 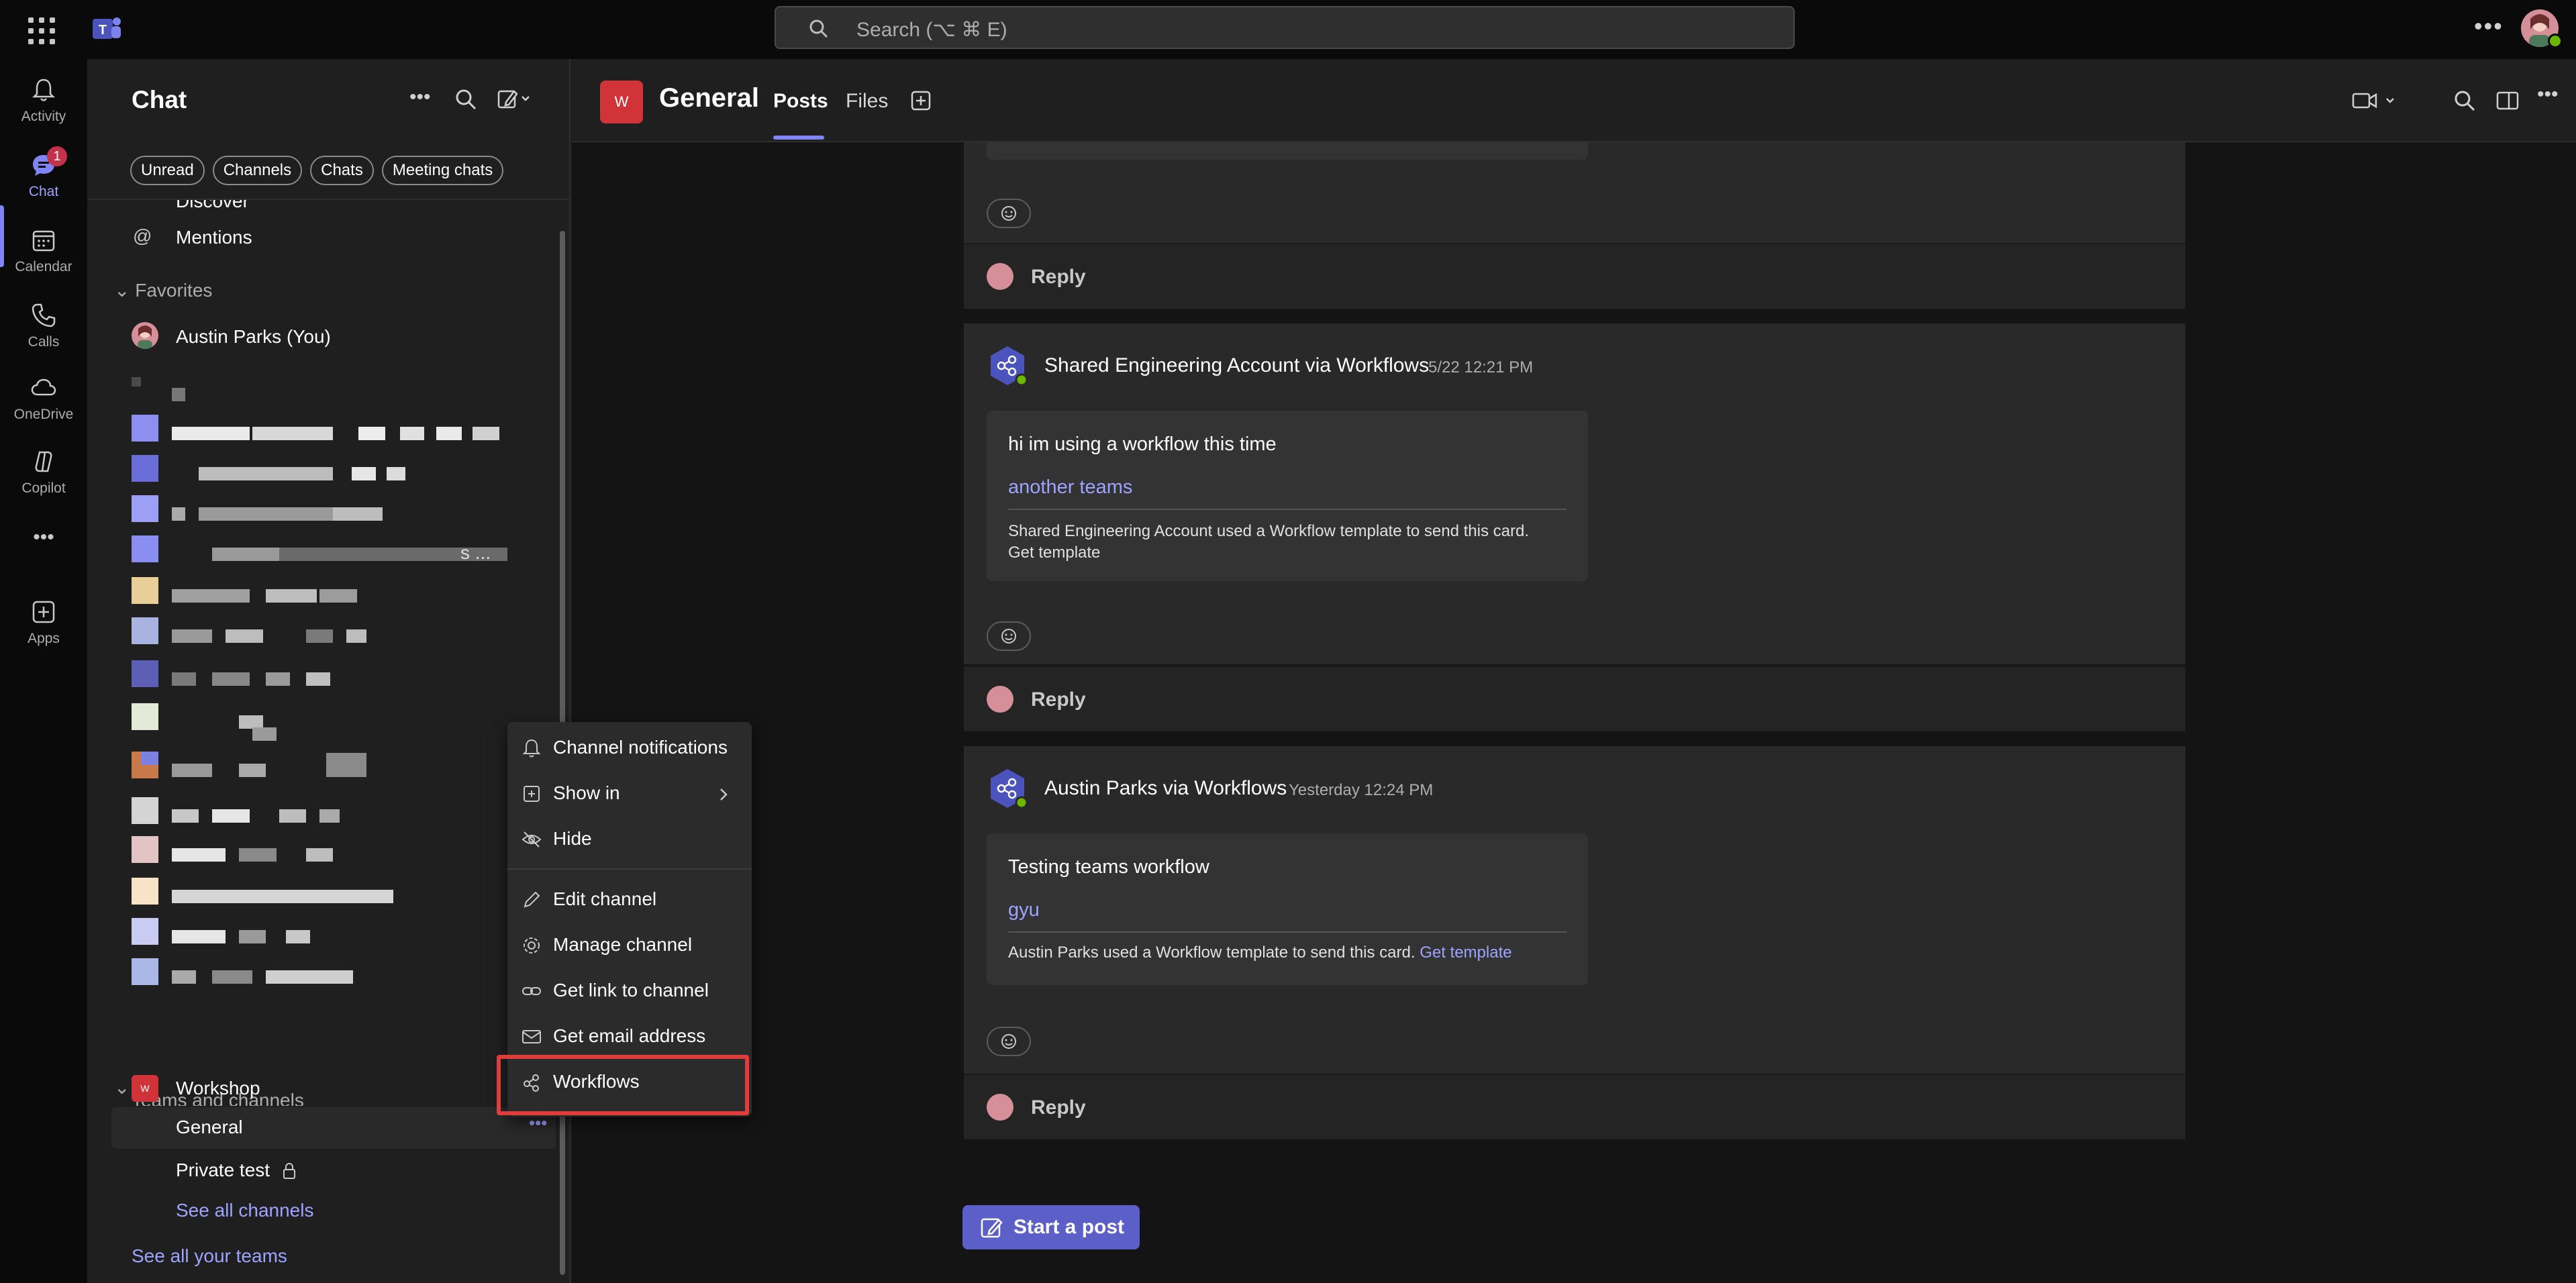 What do you see at coordinates (532, 794) in the screenshot?
I see `show-in-icon` at bounding box center [532, 794].